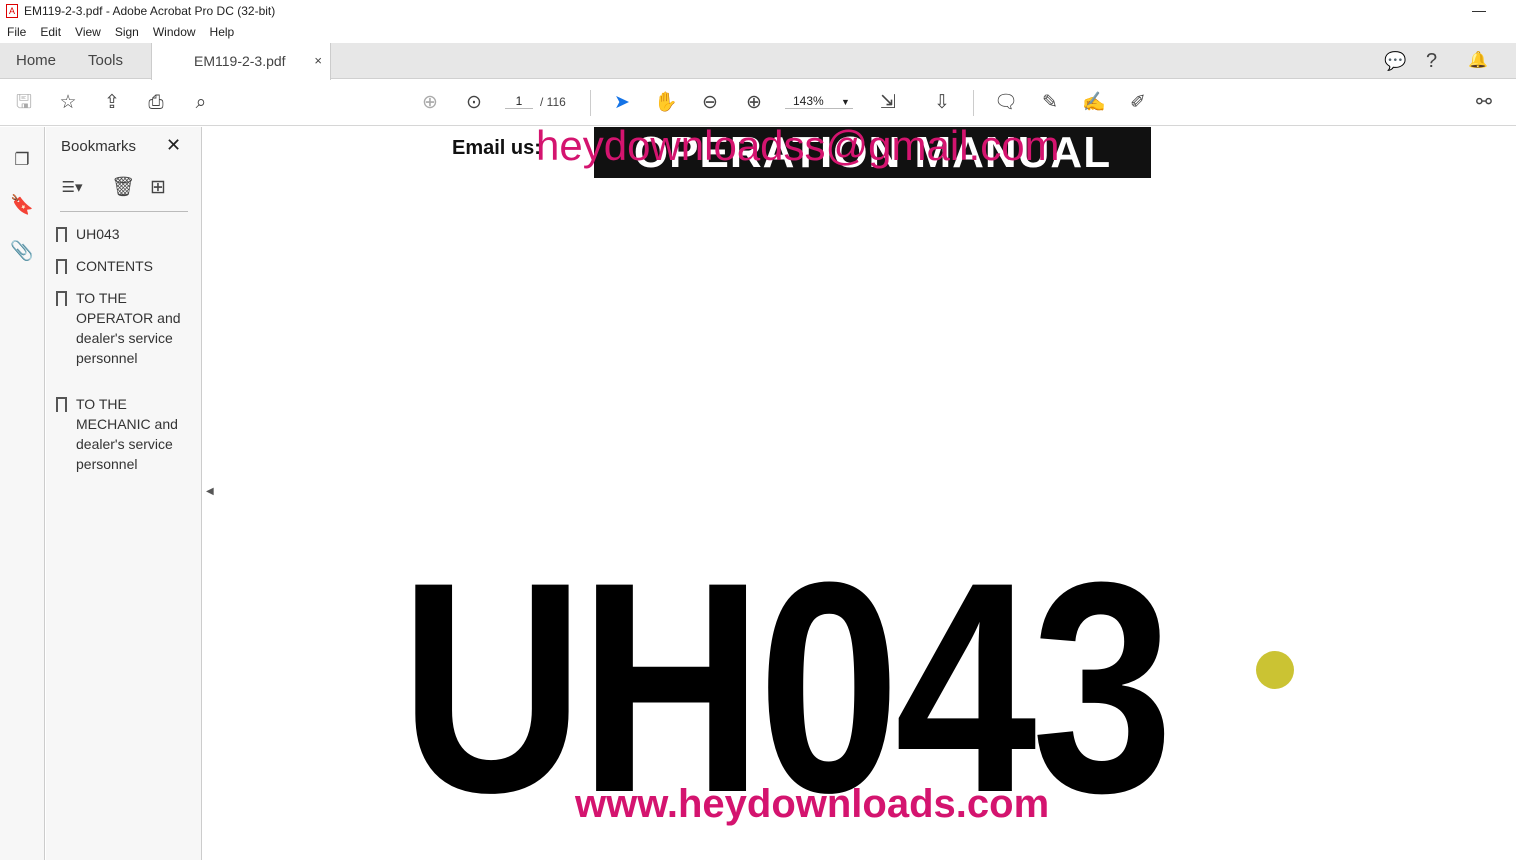 This screenshot has width=1516, height=860. What do you see at coordinates (845, 102) in the screenshot?
I see `chevron-down-icon: ▼` at bounding box center [845, 102].